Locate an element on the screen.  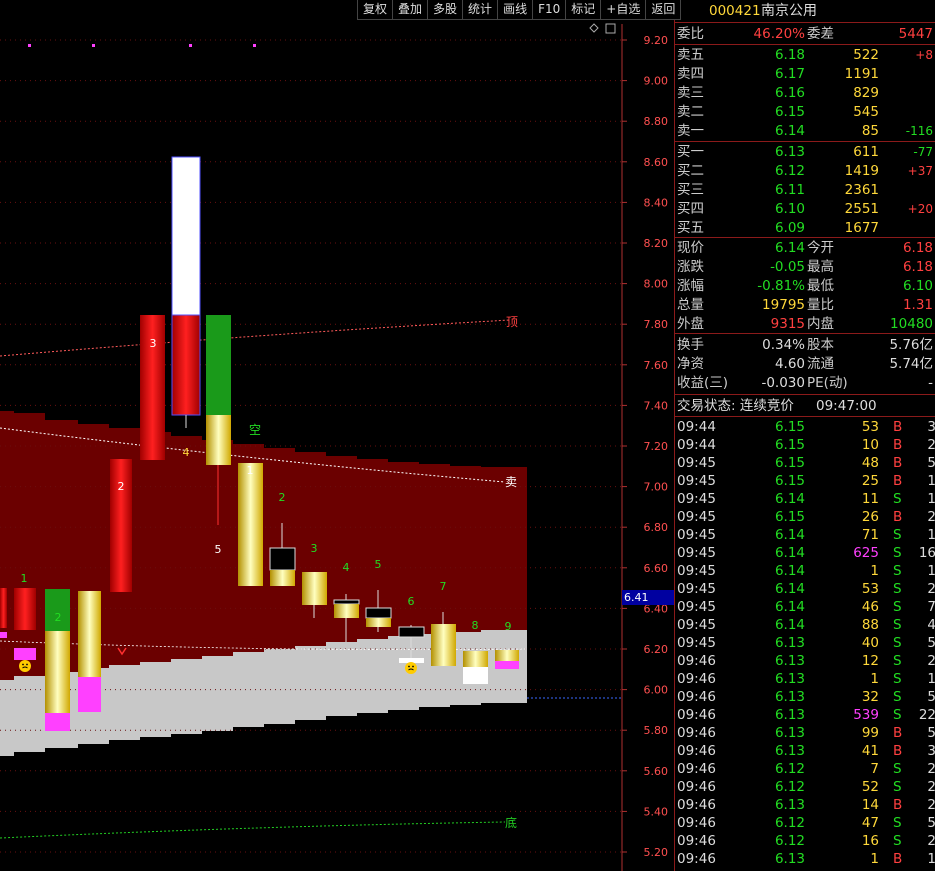
sell_orders-volume: 85 is located at coordinates (870, 131).